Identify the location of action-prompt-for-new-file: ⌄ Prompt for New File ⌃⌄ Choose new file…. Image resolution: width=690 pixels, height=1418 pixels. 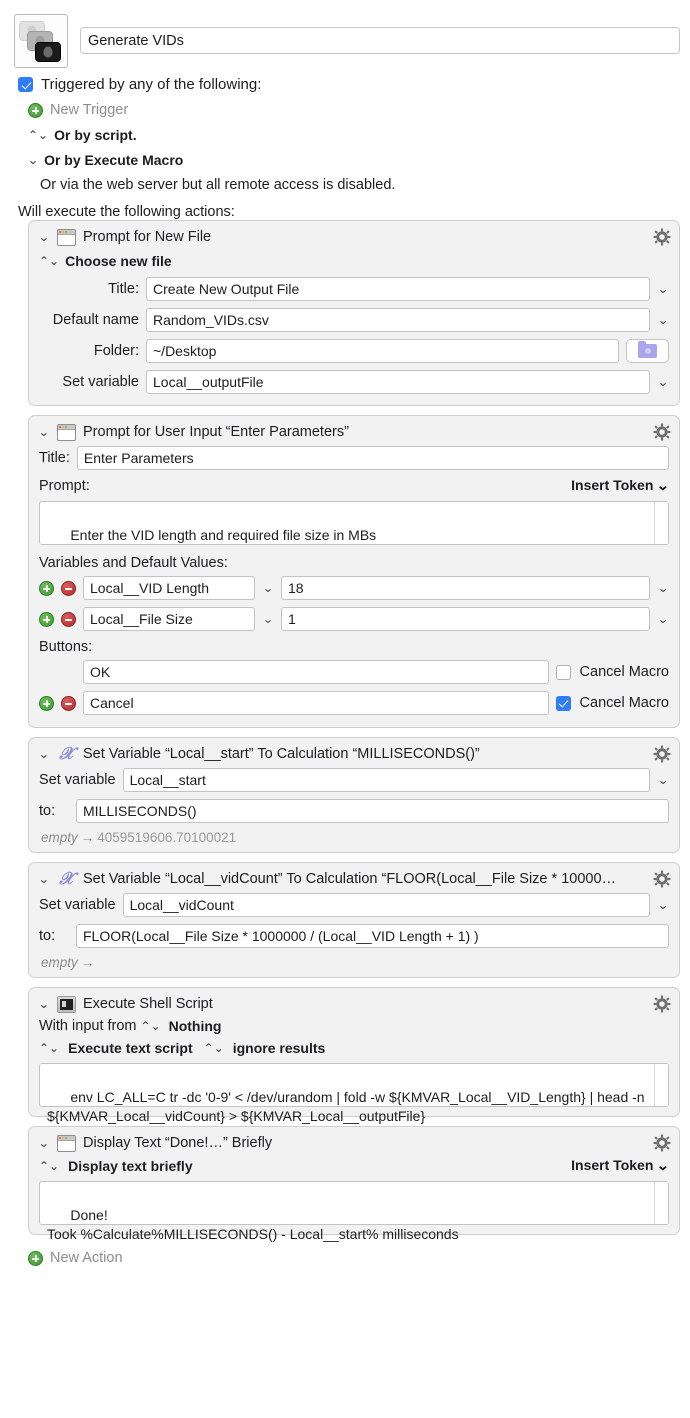
(354, 313).